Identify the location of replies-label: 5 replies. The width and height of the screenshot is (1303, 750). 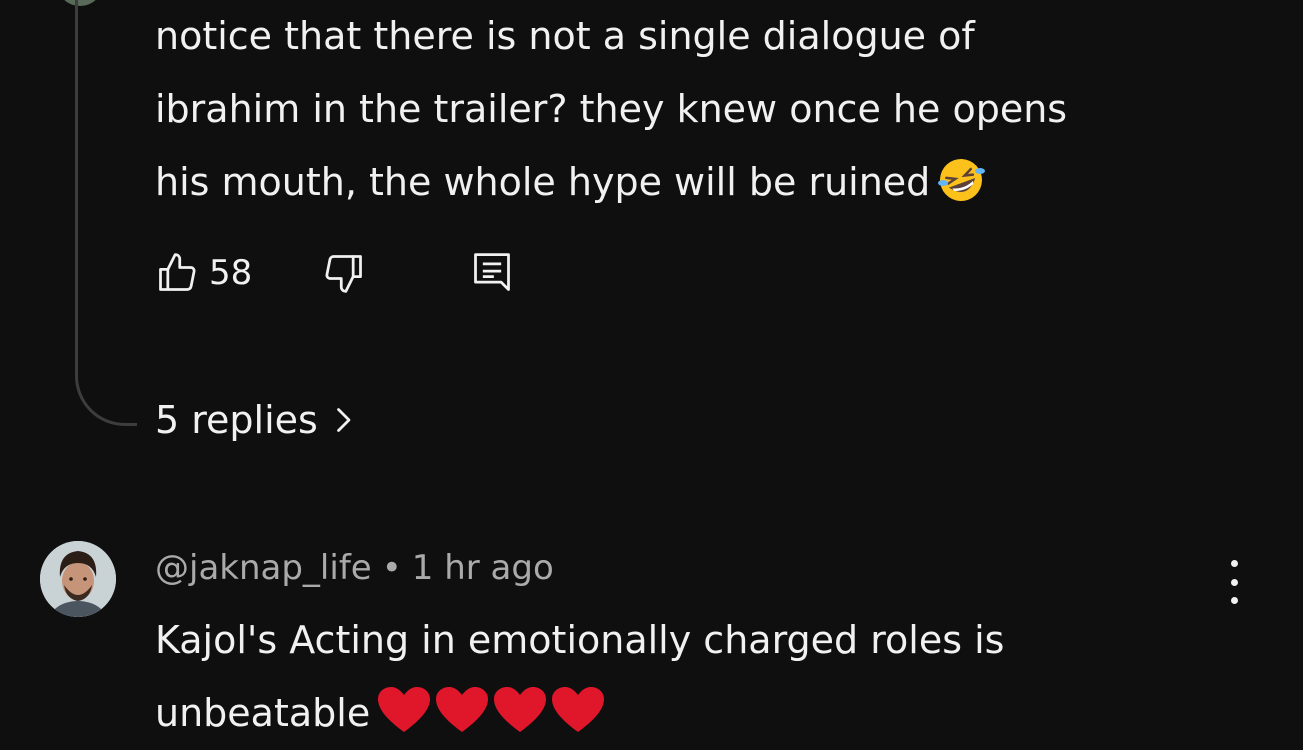
(236, 420).